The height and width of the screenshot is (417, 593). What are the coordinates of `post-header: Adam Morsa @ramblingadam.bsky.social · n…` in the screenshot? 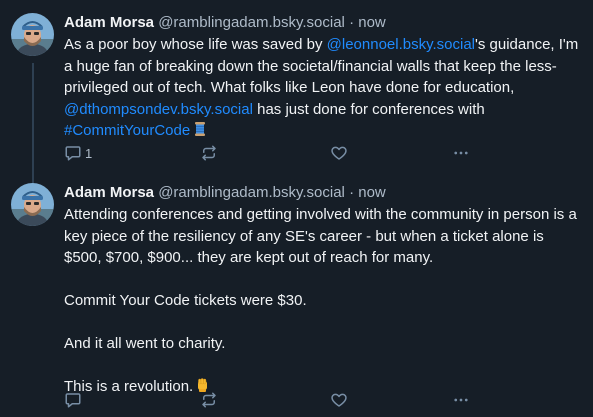 It's located at (321, 193).